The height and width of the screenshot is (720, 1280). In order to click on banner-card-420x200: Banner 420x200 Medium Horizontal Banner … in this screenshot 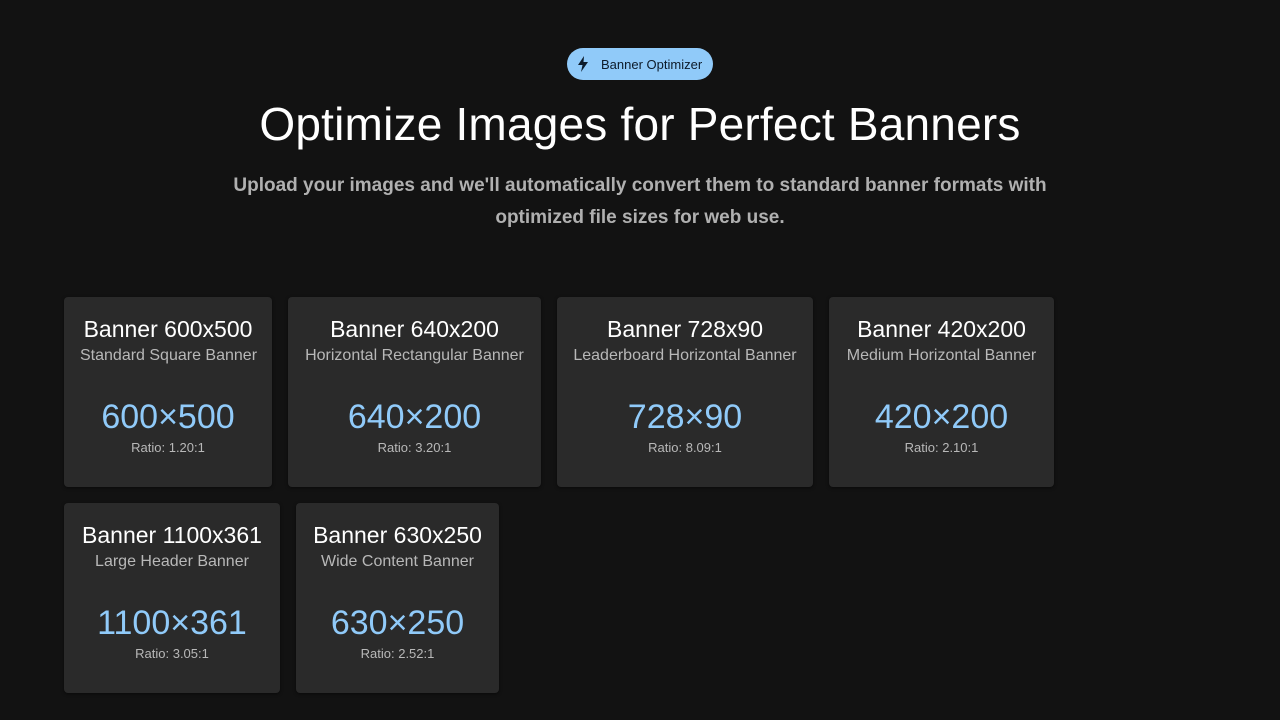, I will do `click(941, 392)`.